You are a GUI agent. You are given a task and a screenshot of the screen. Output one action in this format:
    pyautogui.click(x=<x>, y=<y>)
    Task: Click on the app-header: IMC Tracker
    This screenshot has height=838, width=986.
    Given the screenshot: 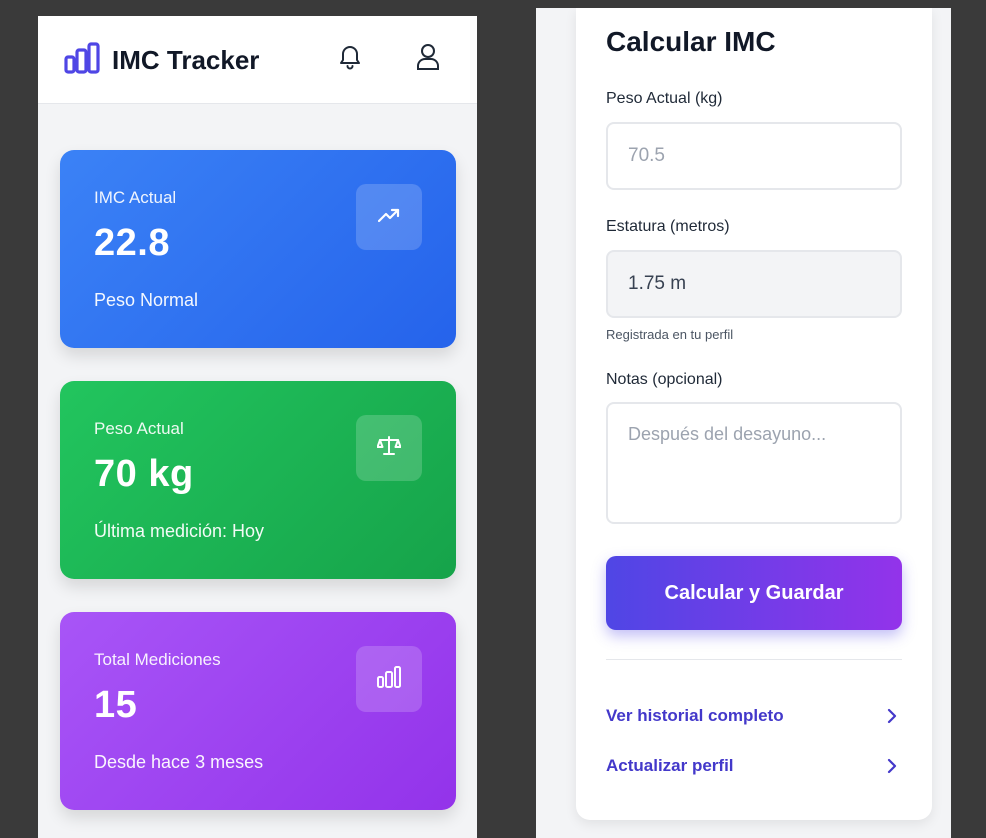 What is the action you would take?
    pyautogui.click(x=257, y=60)
    